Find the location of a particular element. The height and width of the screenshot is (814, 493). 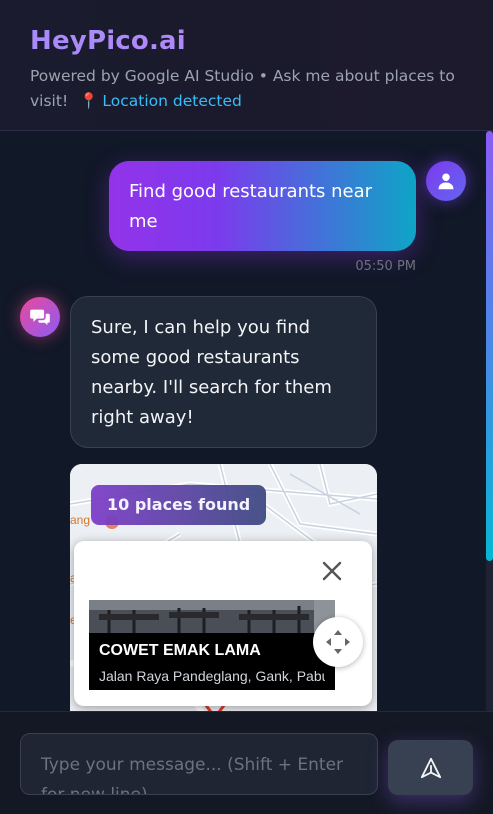

user-message-bubble: Find good restaurants near me is located at coordinates (262, 206).